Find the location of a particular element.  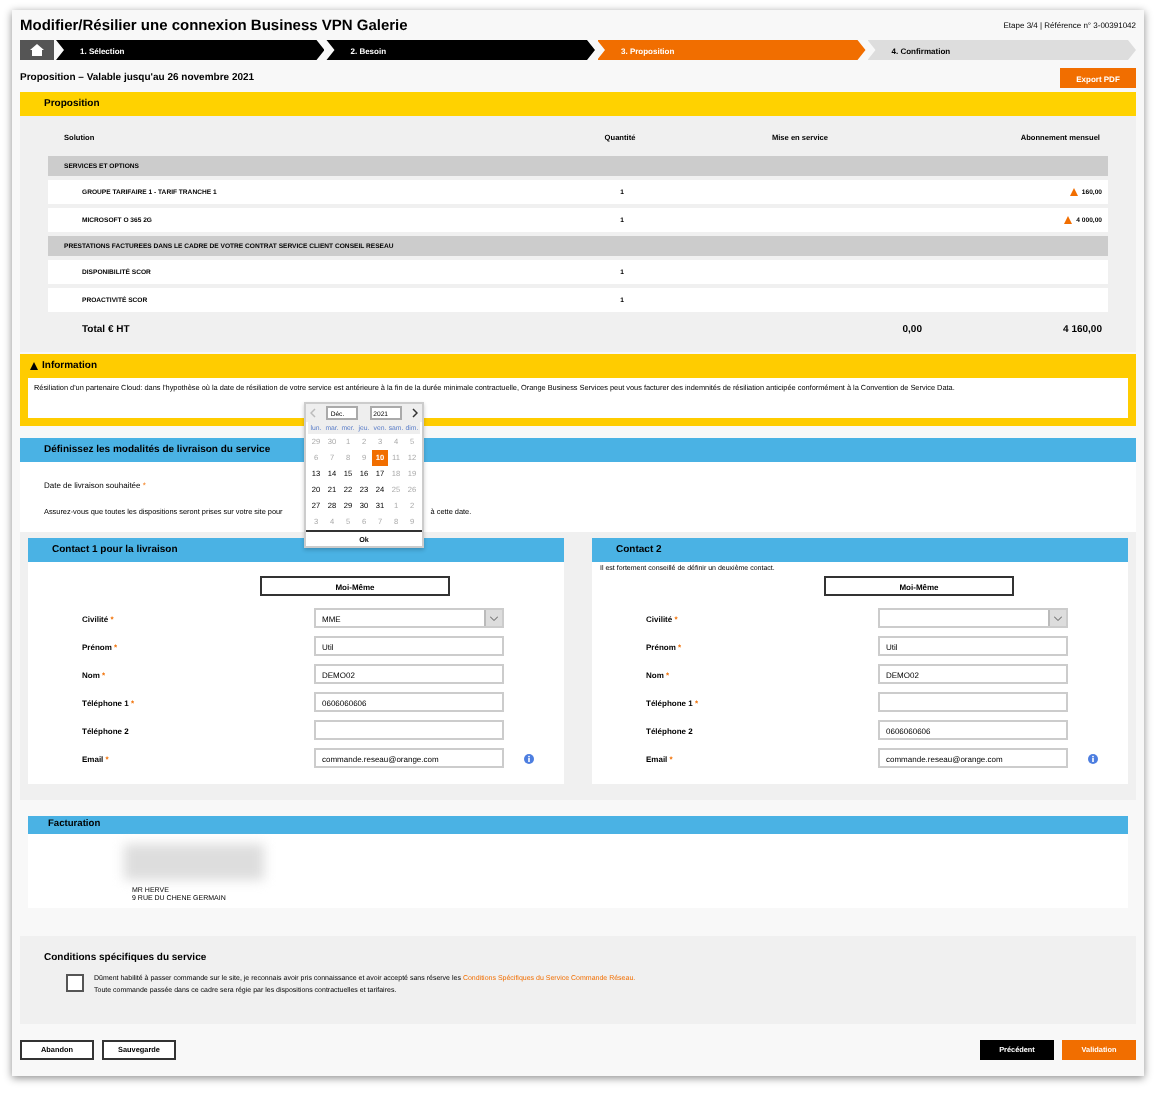

select-field is located at coordinates (973, 618).